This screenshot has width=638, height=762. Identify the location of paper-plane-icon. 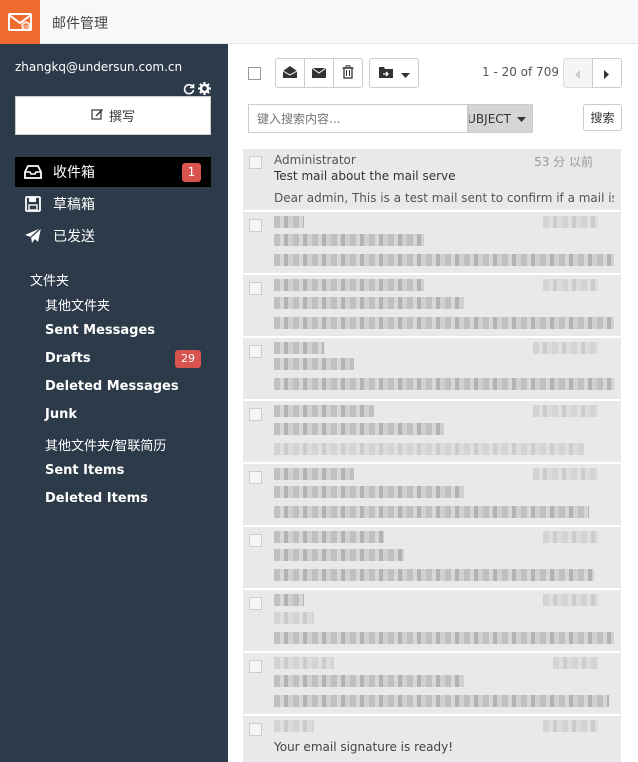
(33, 236).